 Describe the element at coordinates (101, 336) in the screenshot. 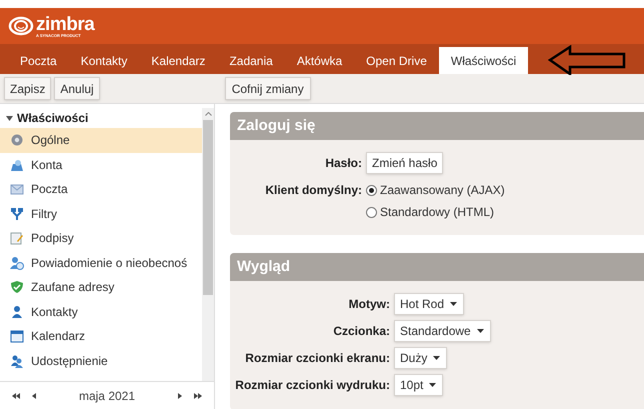

I see `sidebar-item: Kalendarz` at that location.